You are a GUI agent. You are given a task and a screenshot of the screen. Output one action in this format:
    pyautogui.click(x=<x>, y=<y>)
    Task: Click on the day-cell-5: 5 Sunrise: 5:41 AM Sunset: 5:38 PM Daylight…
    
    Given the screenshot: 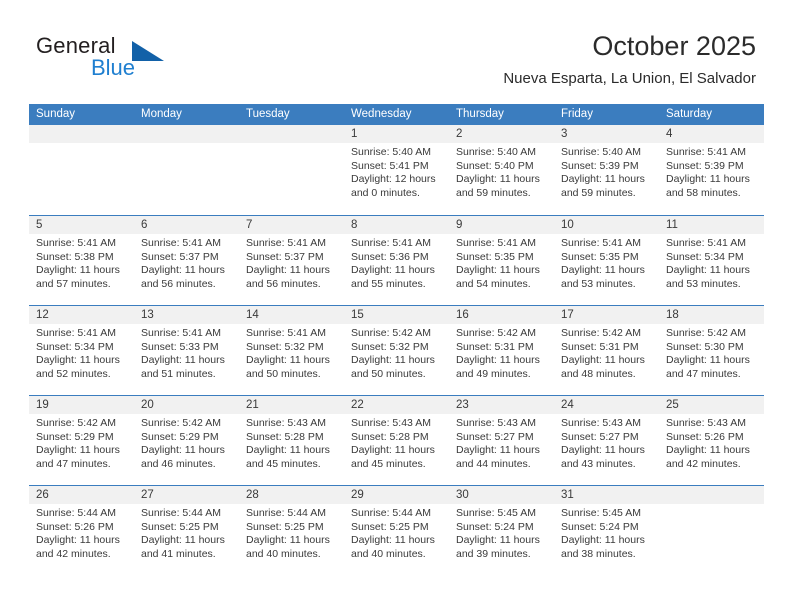 What is the action you would take?
    pyautogui.click(x=81, y=260)
    